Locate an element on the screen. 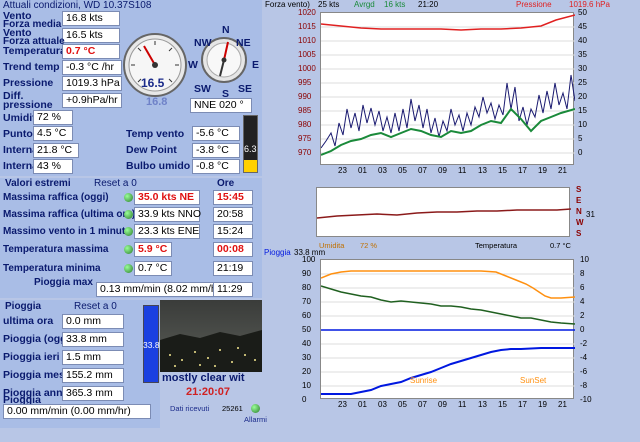 This screenshot has width=640, height=442. interna-temp-value: 21.8 °C is located at coordinates (56, 150).